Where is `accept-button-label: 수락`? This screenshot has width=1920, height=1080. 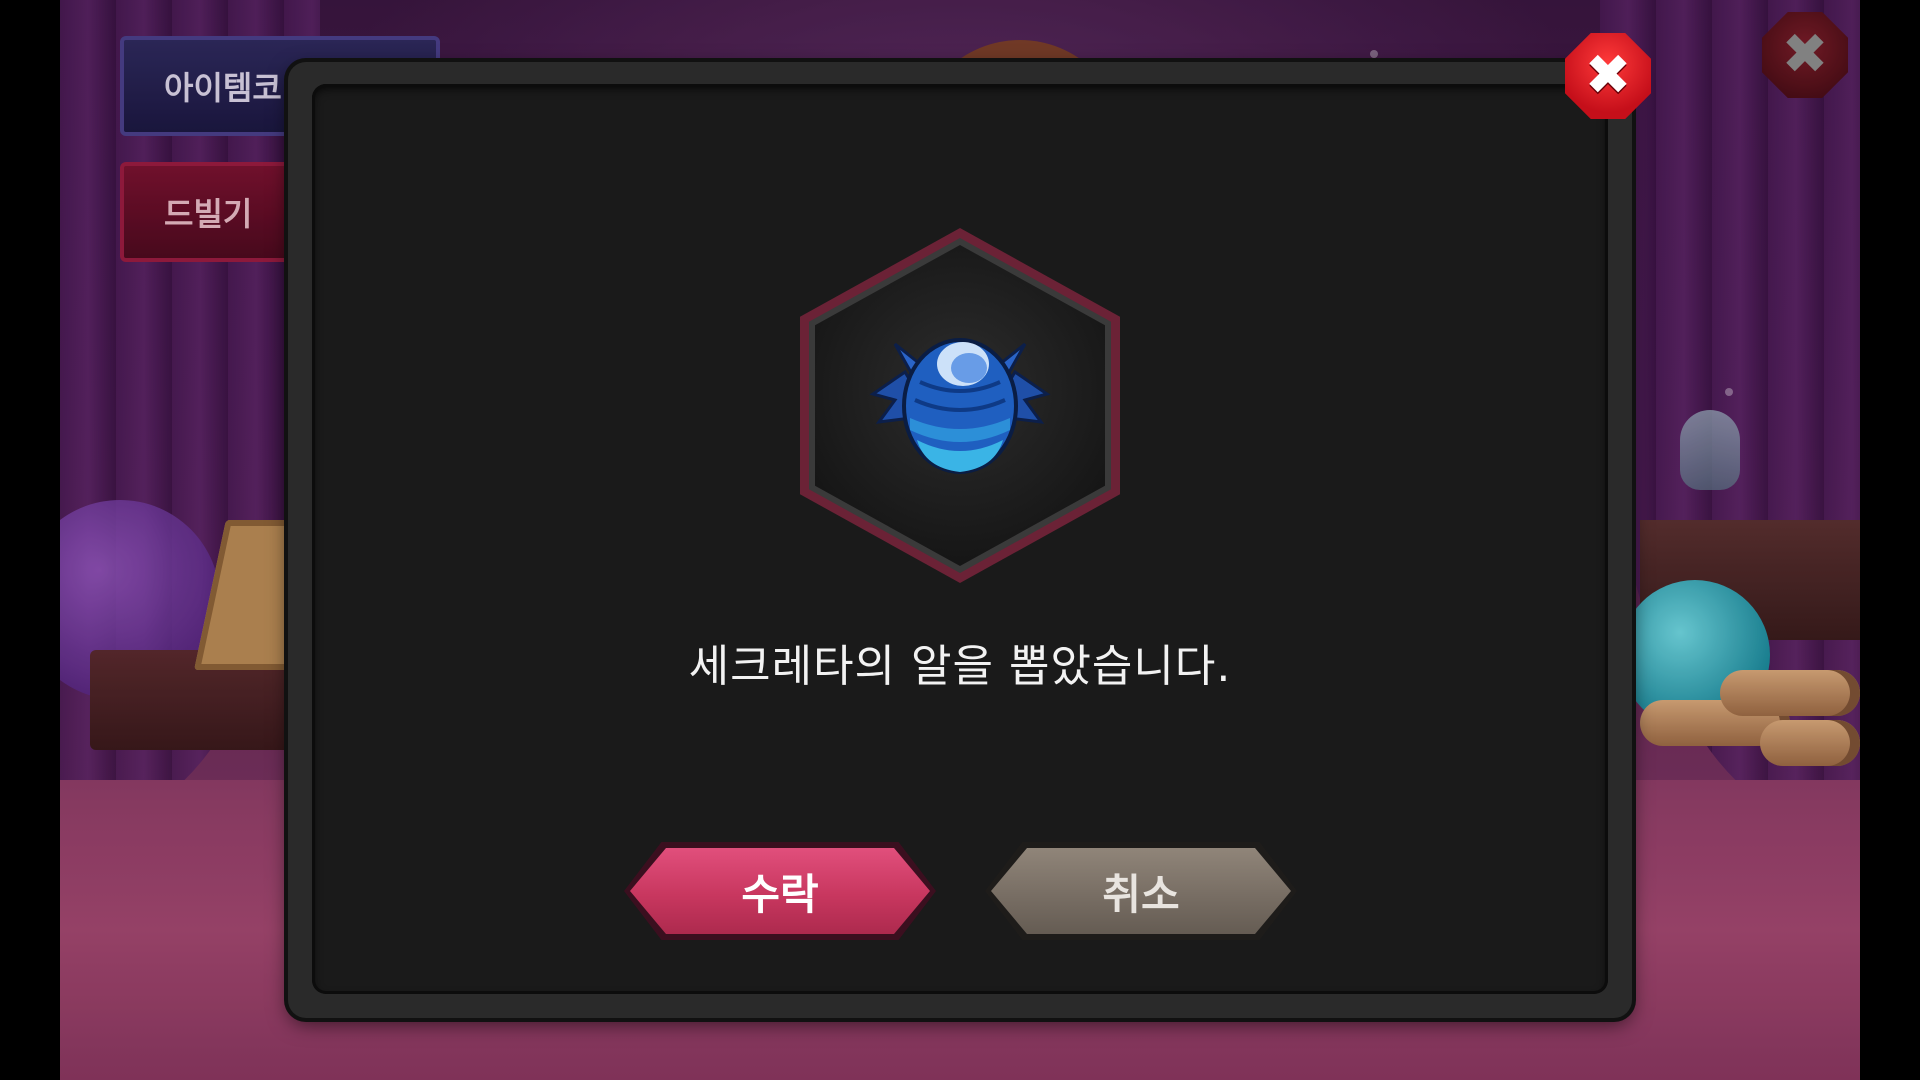
accept-button-label: 수락 is located at coordinates (780, 894).